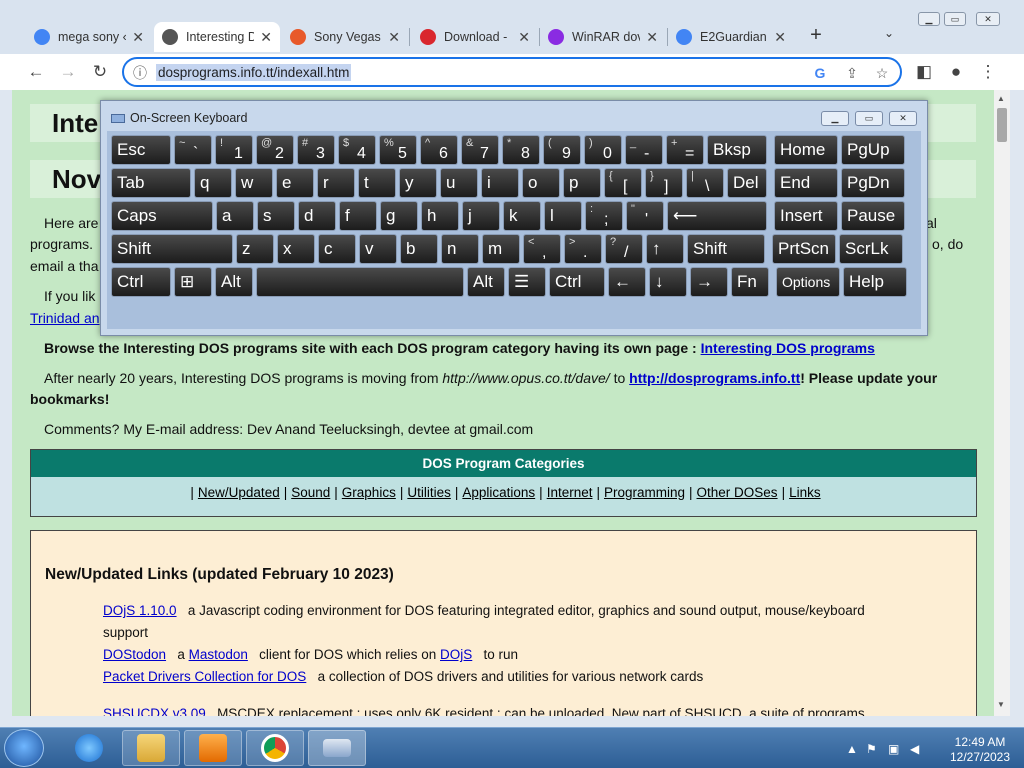  Describe the element at coordinates (512, 72) in the screenshot. I see `address-bar: ⓘ dosprograms.info.tt/indexall.htm G ⇪ ☆` at that location.